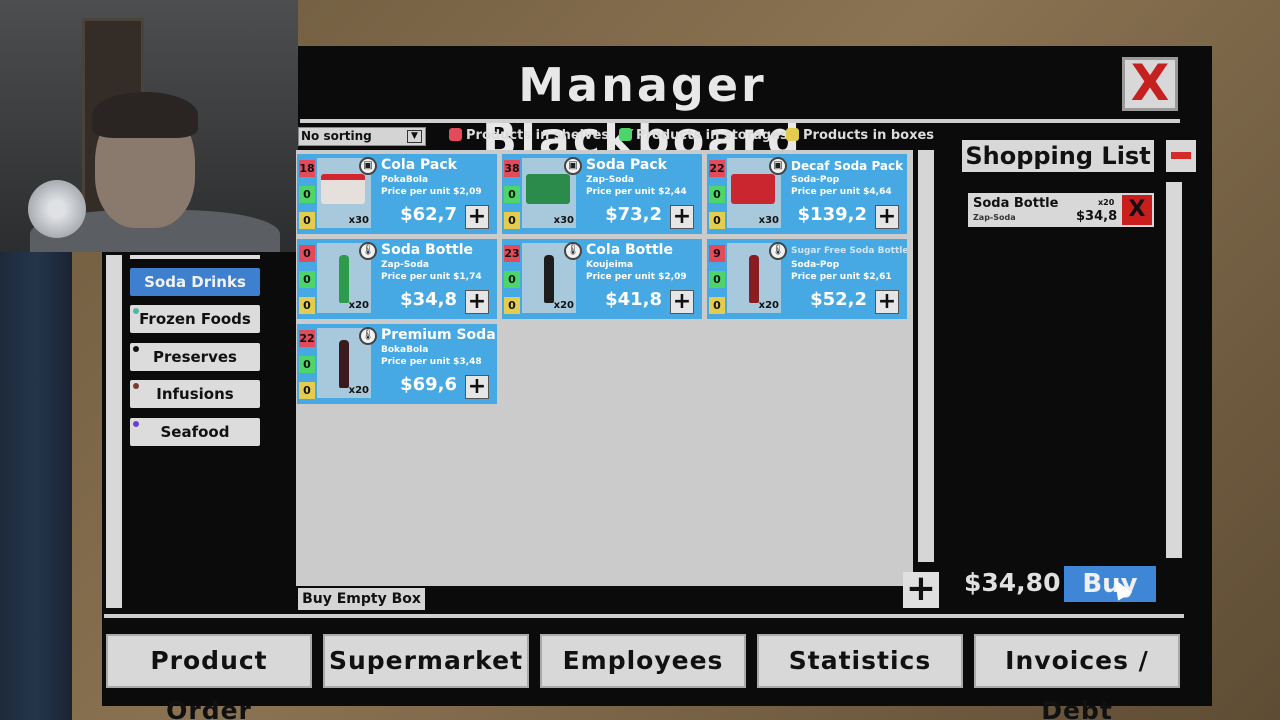 The width and height of the screenshot is (1280, 720). Describe the element at coordinates (426, 661) in the screenshot. I see `nav-supermarket: Supermarket` at that location.